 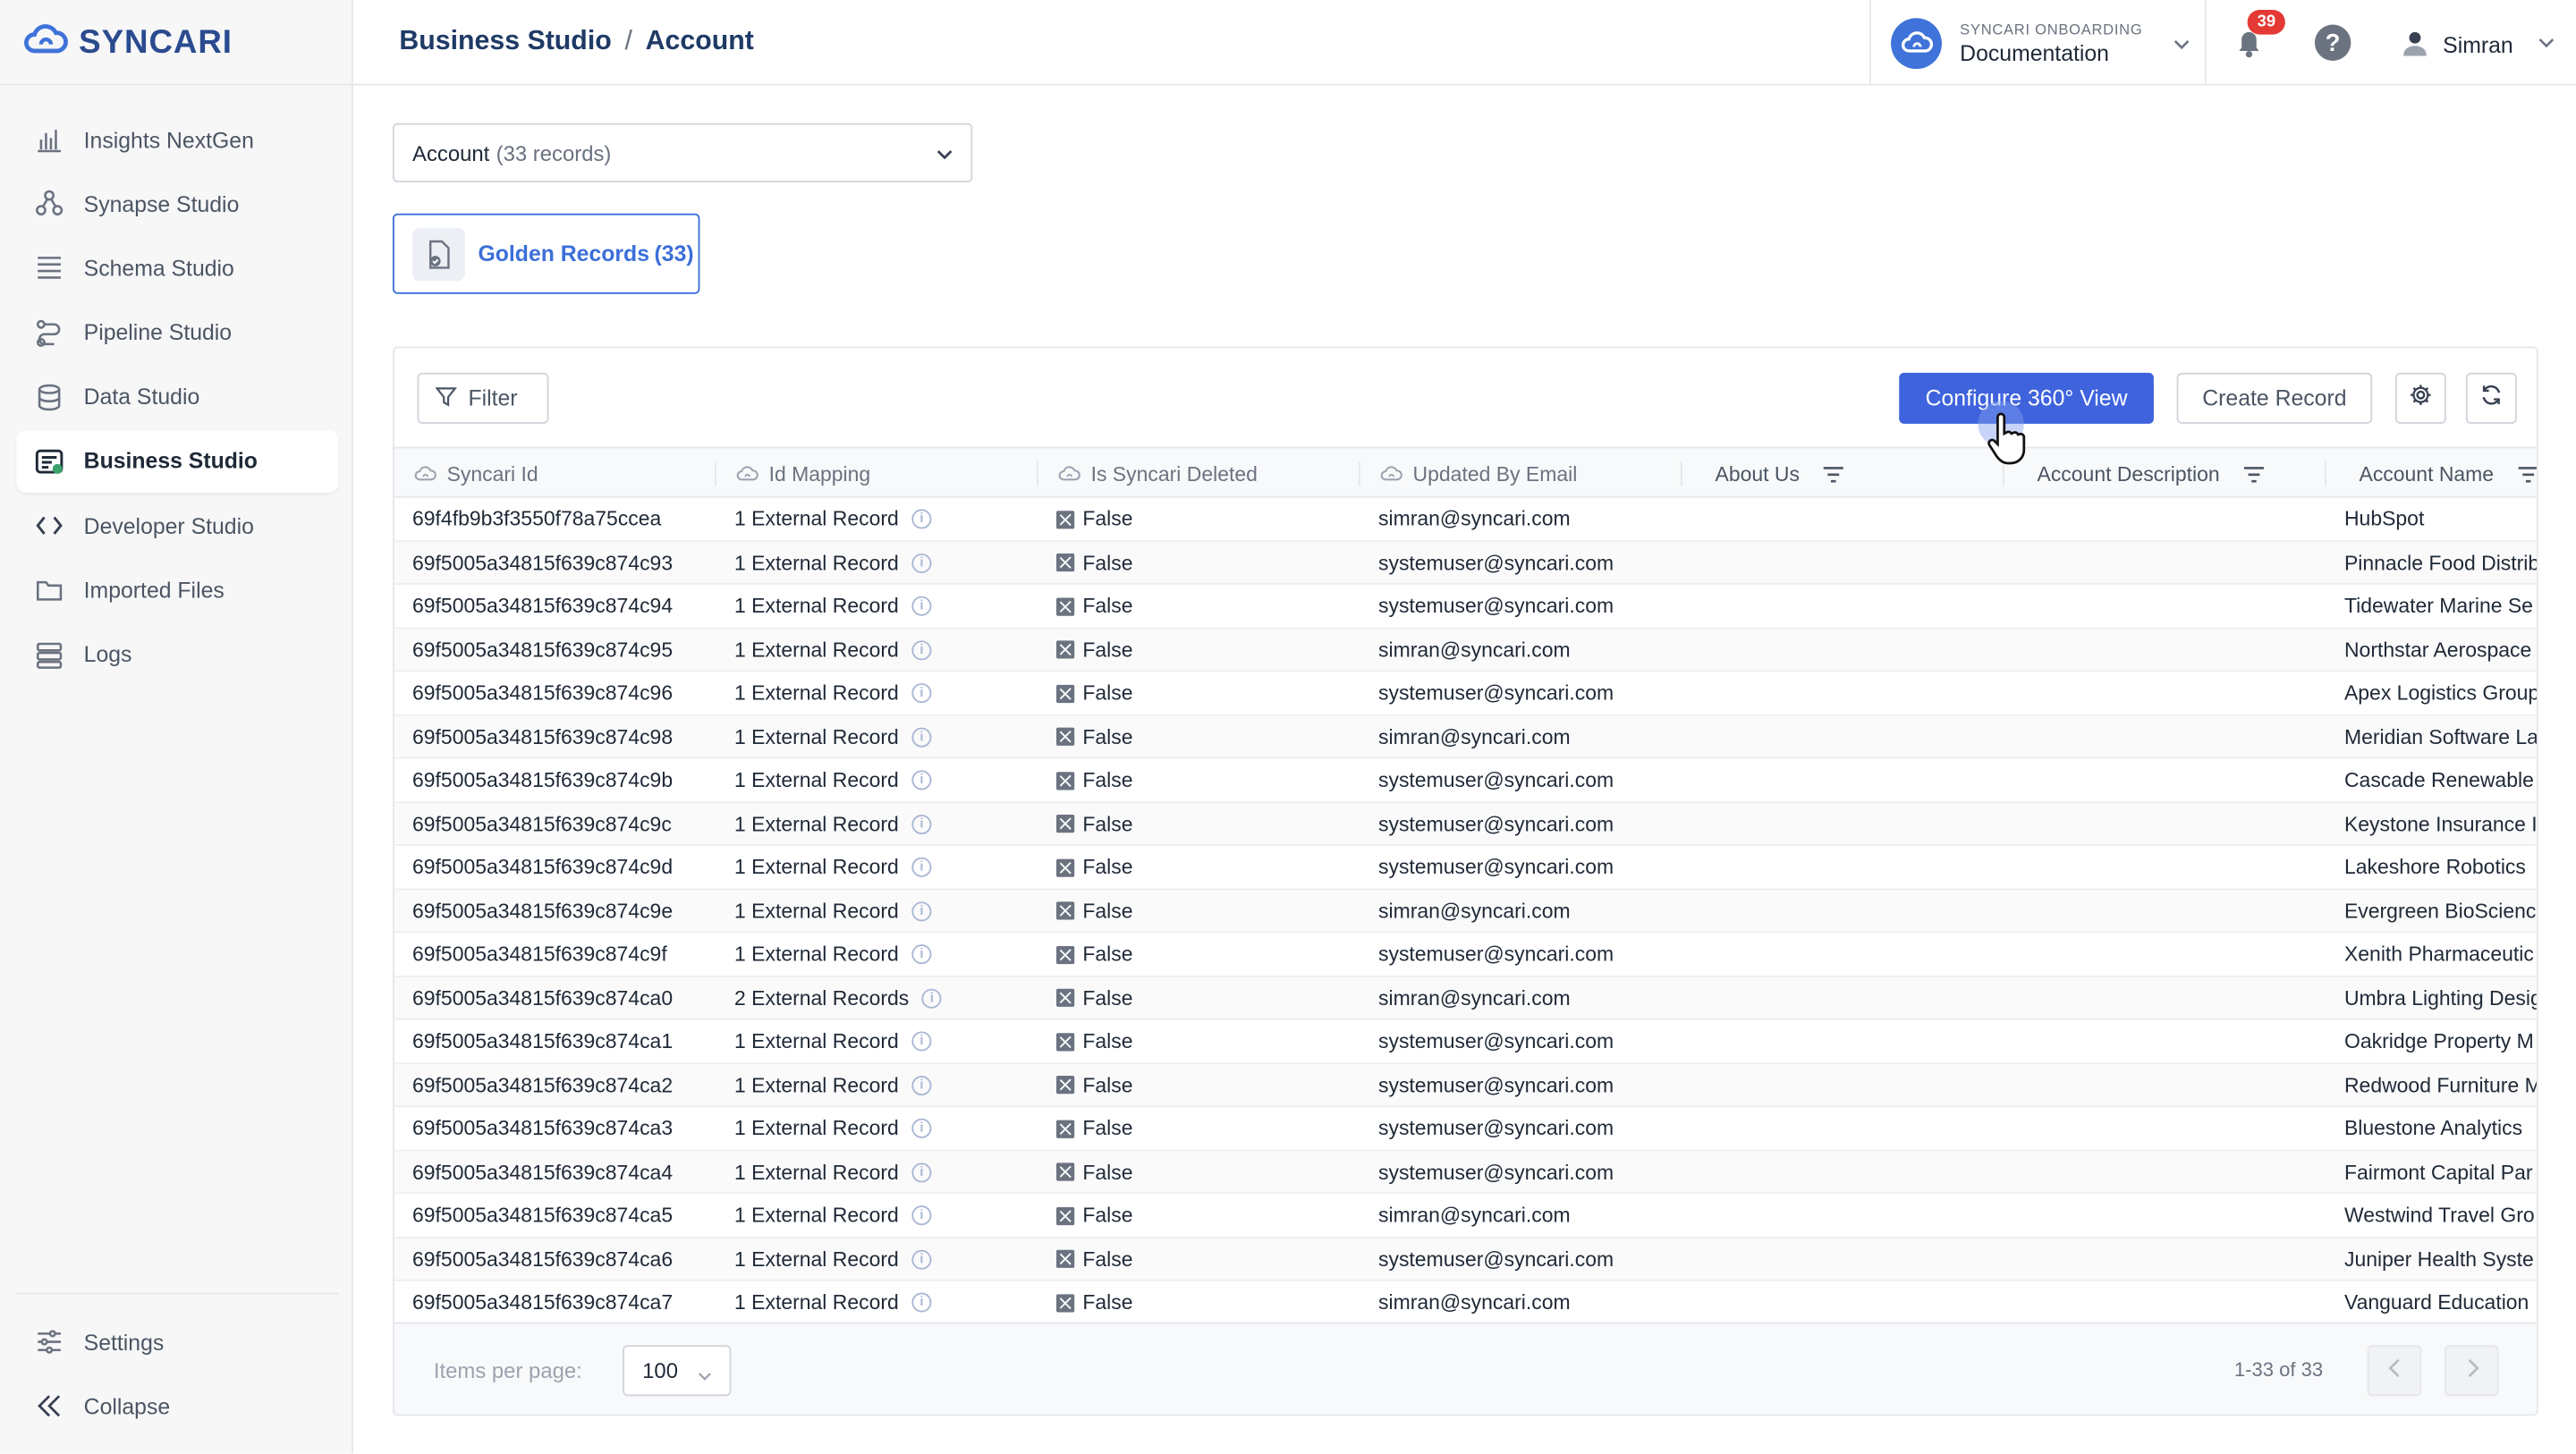 I want to click on table-cell: 69f5005a34815f639c874ca3, so click(x=564, y=1129).